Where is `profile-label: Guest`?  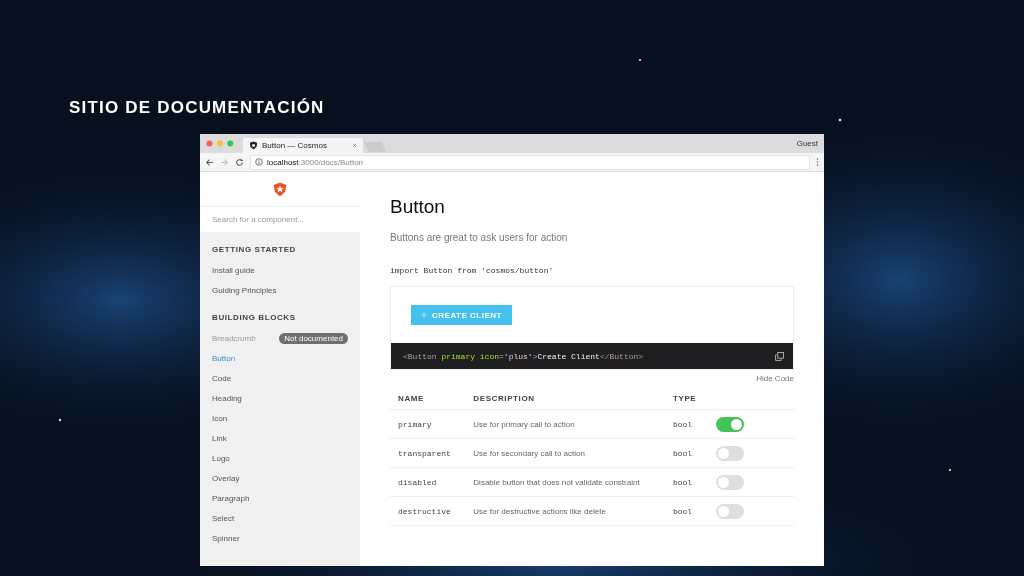 profile-label: Guest is located at coordinates (807, 143).